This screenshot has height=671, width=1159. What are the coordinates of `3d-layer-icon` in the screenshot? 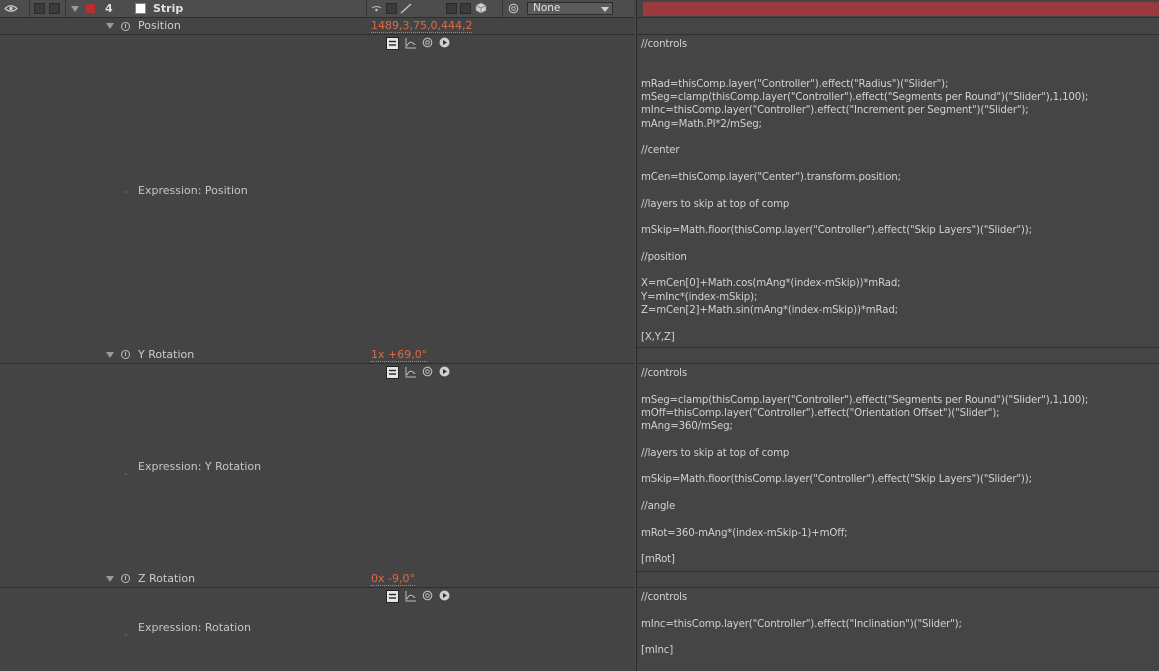 It's located at (481, 8).